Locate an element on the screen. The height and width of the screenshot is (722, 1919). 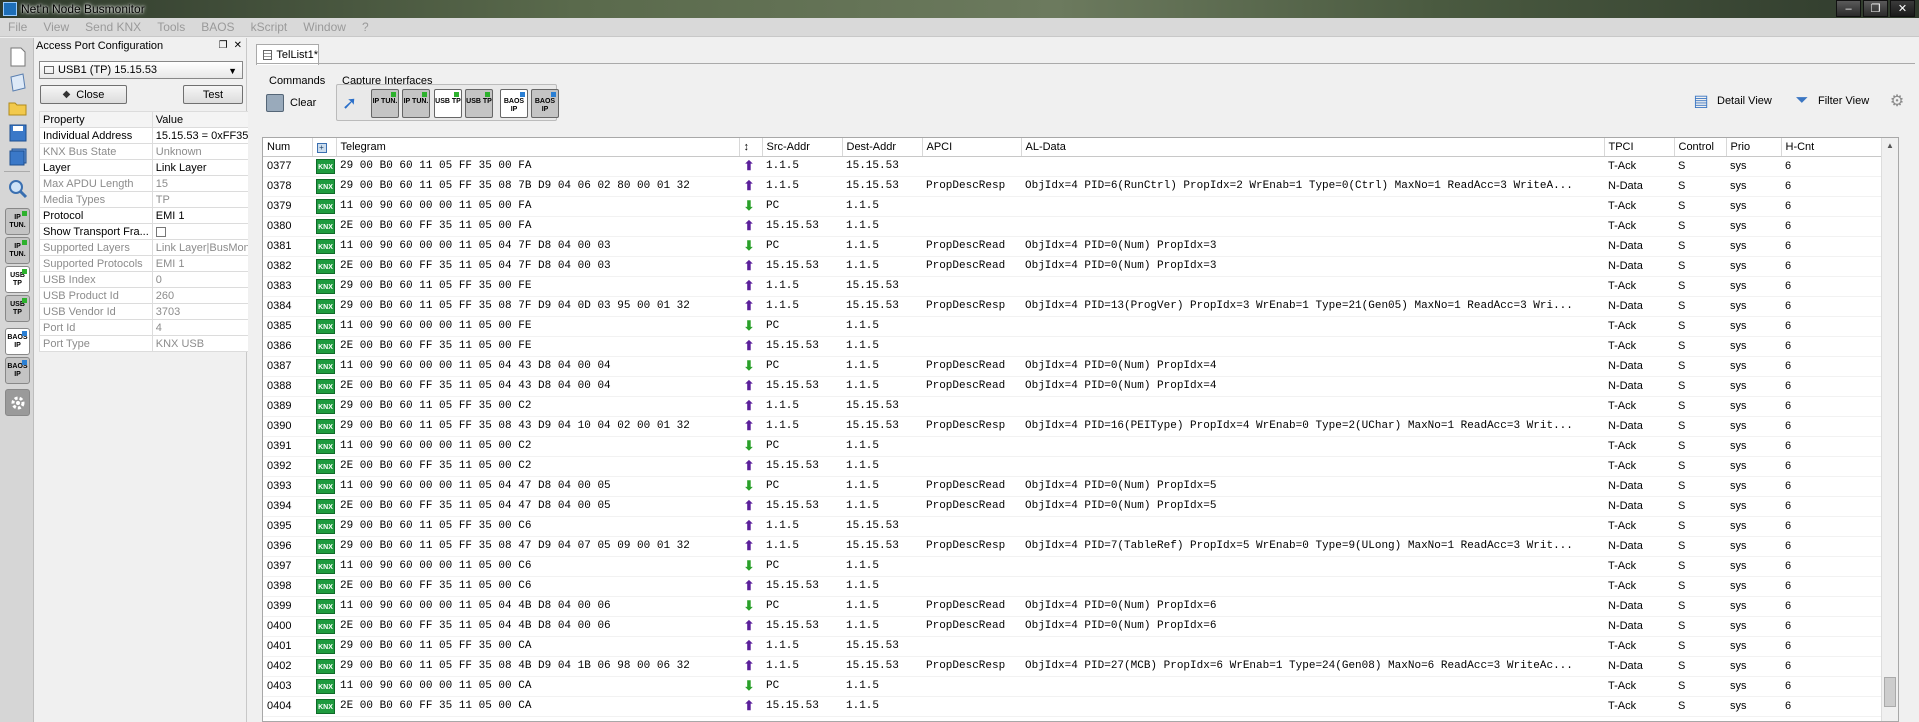
column-telegram: Telegram is located at coordinates (538, 147).